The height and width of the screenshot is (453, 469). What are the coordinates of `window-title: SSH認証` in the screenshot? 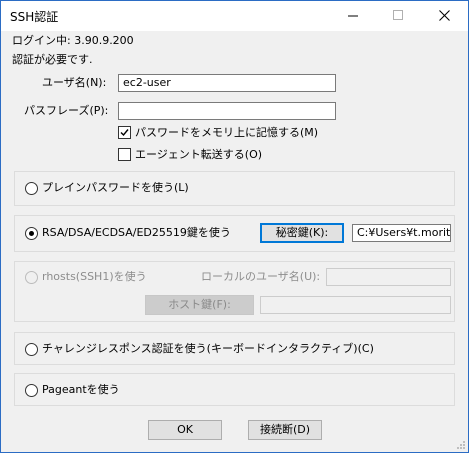 It's located at (34, 17).